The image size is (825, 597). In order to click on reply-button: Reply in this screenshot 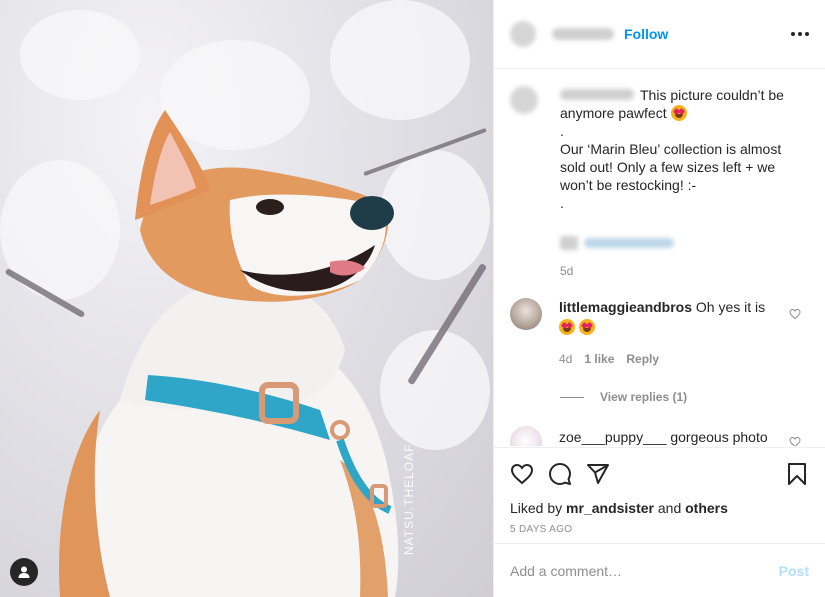, I will do `click(642, 359)`.